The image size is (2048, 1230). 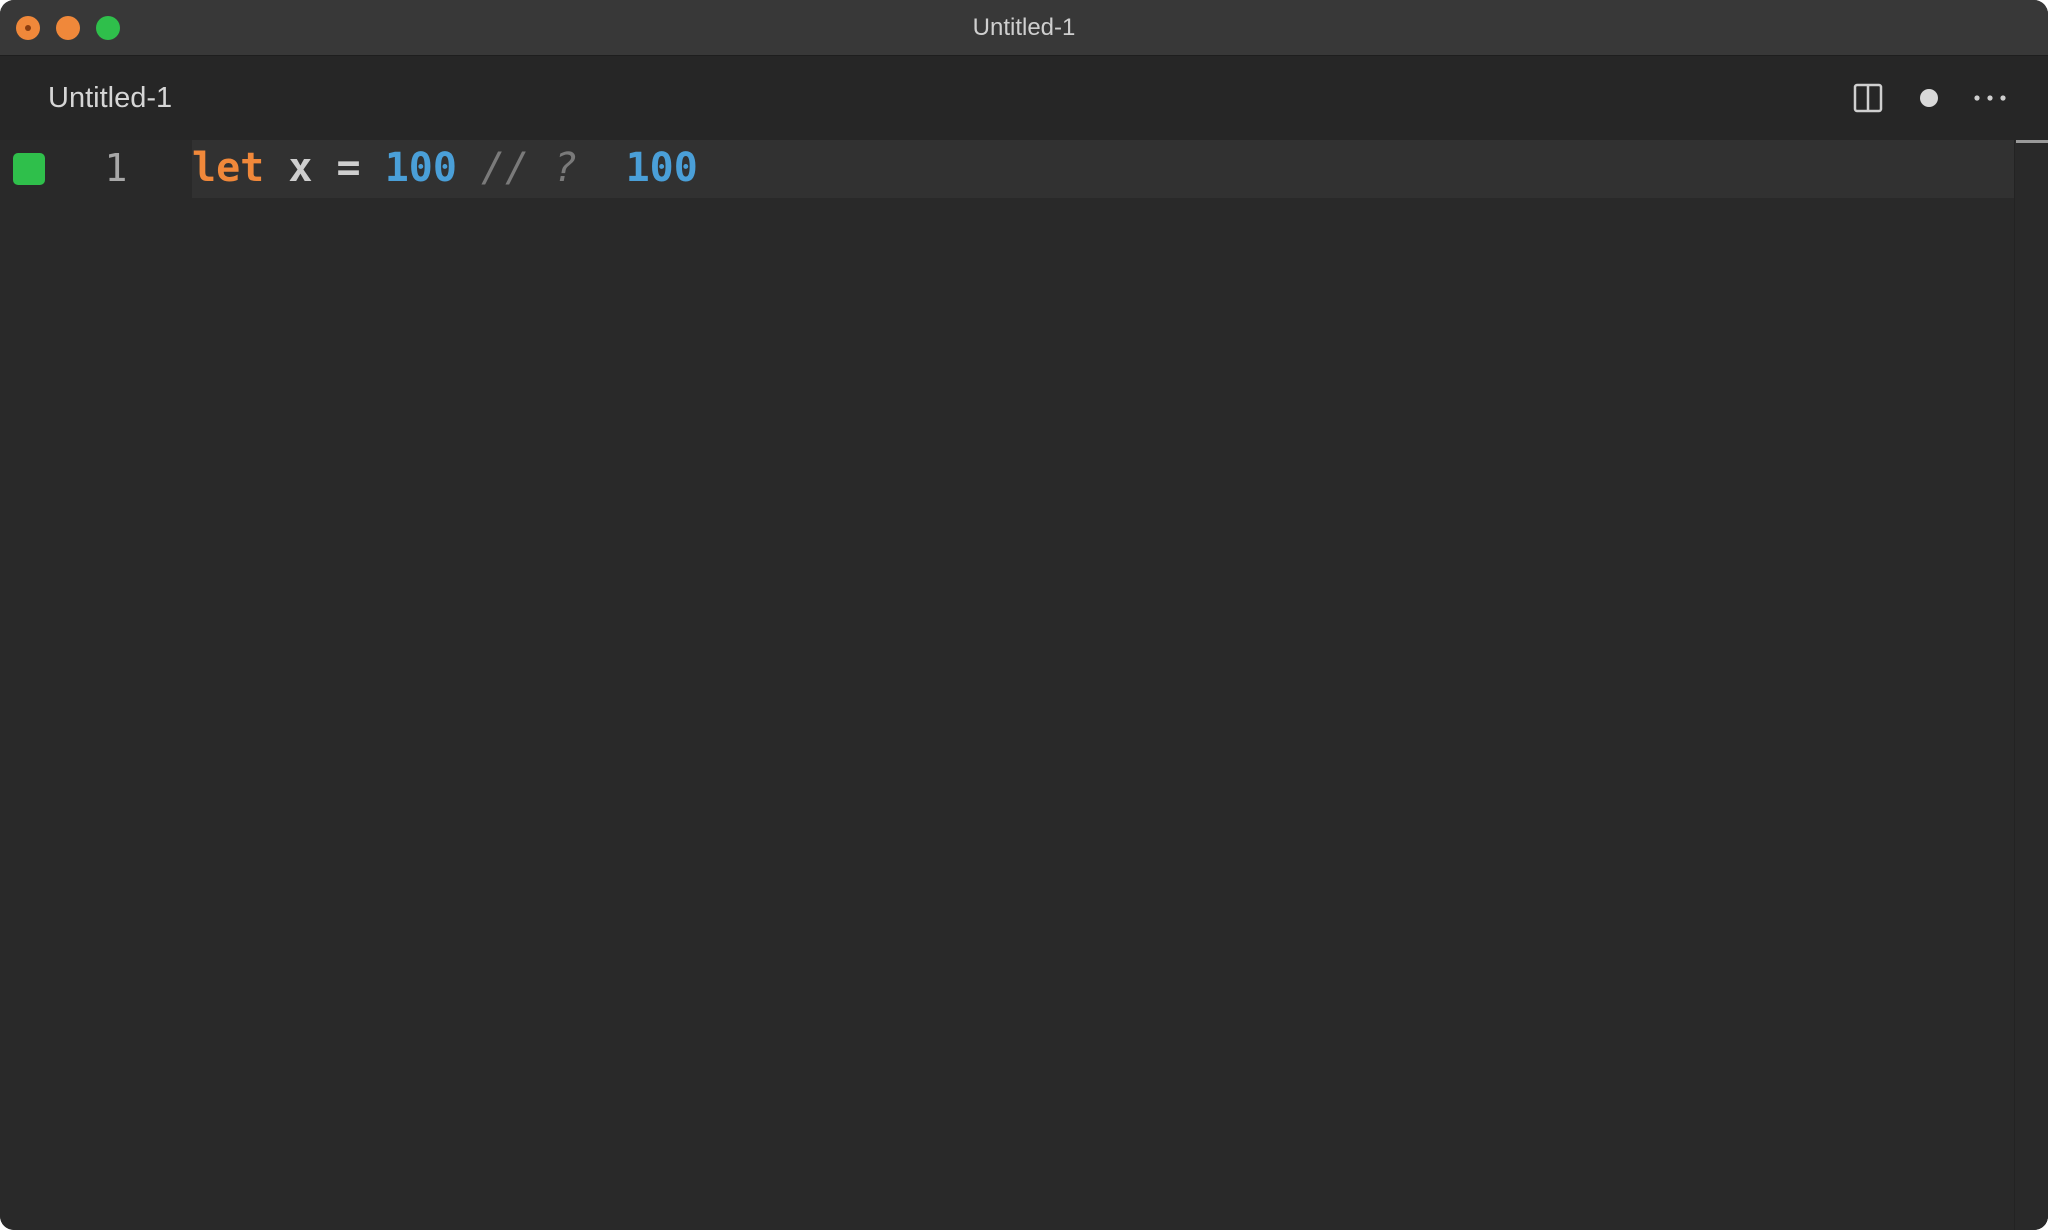 I want to click on identifier-token: x, so click(x=300, y=168).